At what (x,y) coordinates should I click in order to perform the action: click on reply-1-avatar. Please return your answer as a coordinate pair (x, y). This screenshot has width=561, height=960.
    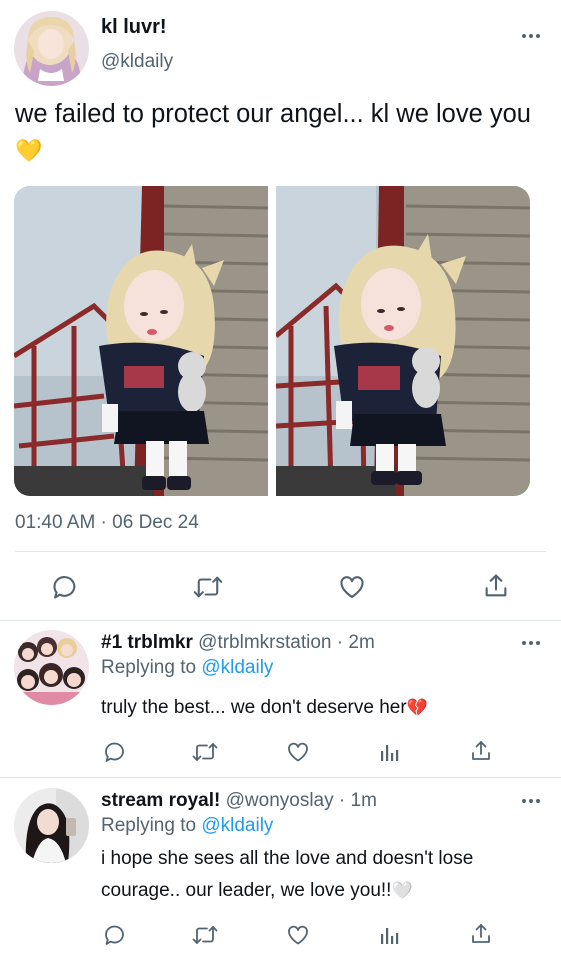
    Looking at the image, I should click on (51, 667).